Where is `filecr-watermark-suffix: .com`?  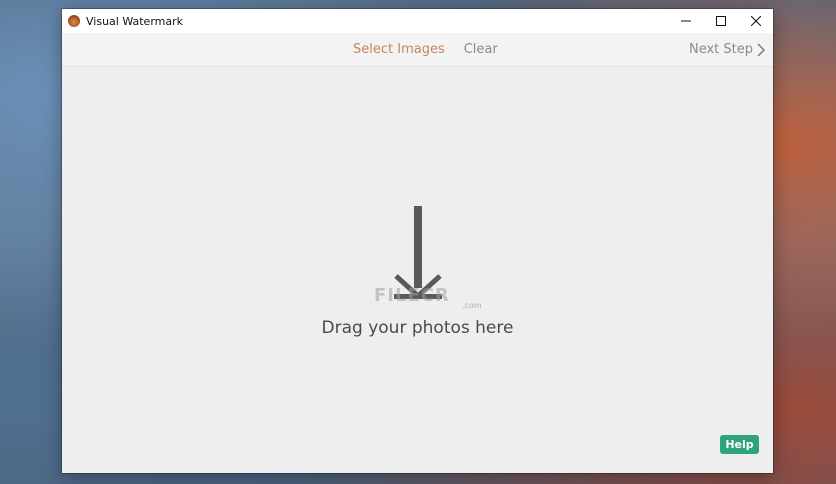
filecr-watermark-suffix: .com is located at coordinates (472, 305).